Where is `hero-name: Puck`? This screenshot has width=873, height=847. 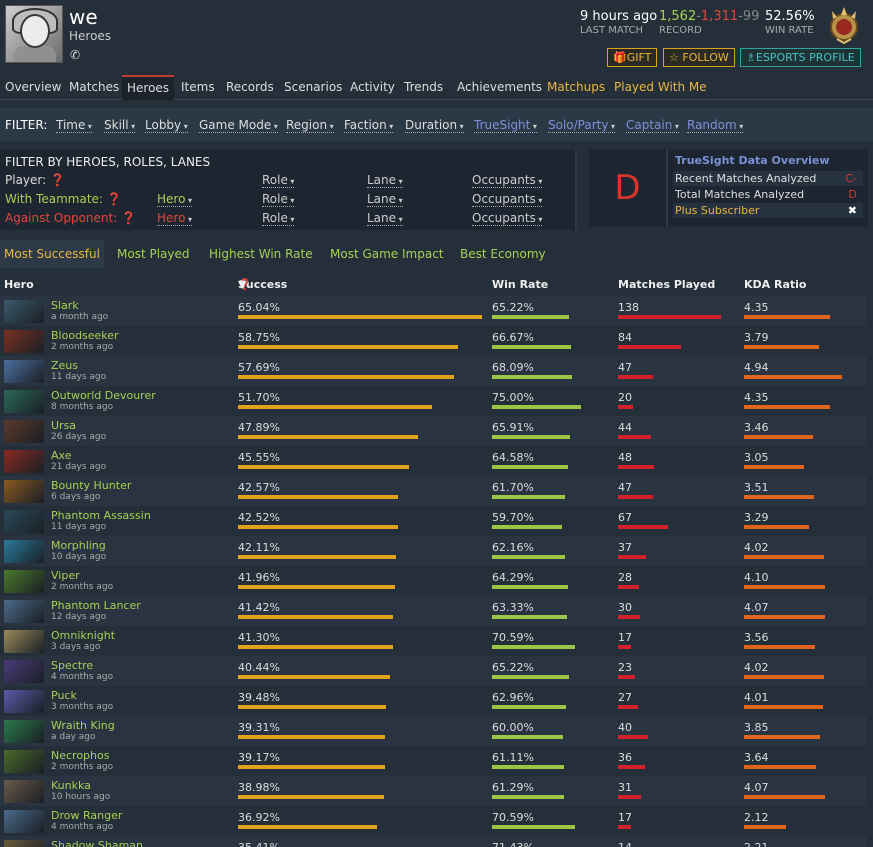 hero-name: Puck is located at coordinates (64, 695).